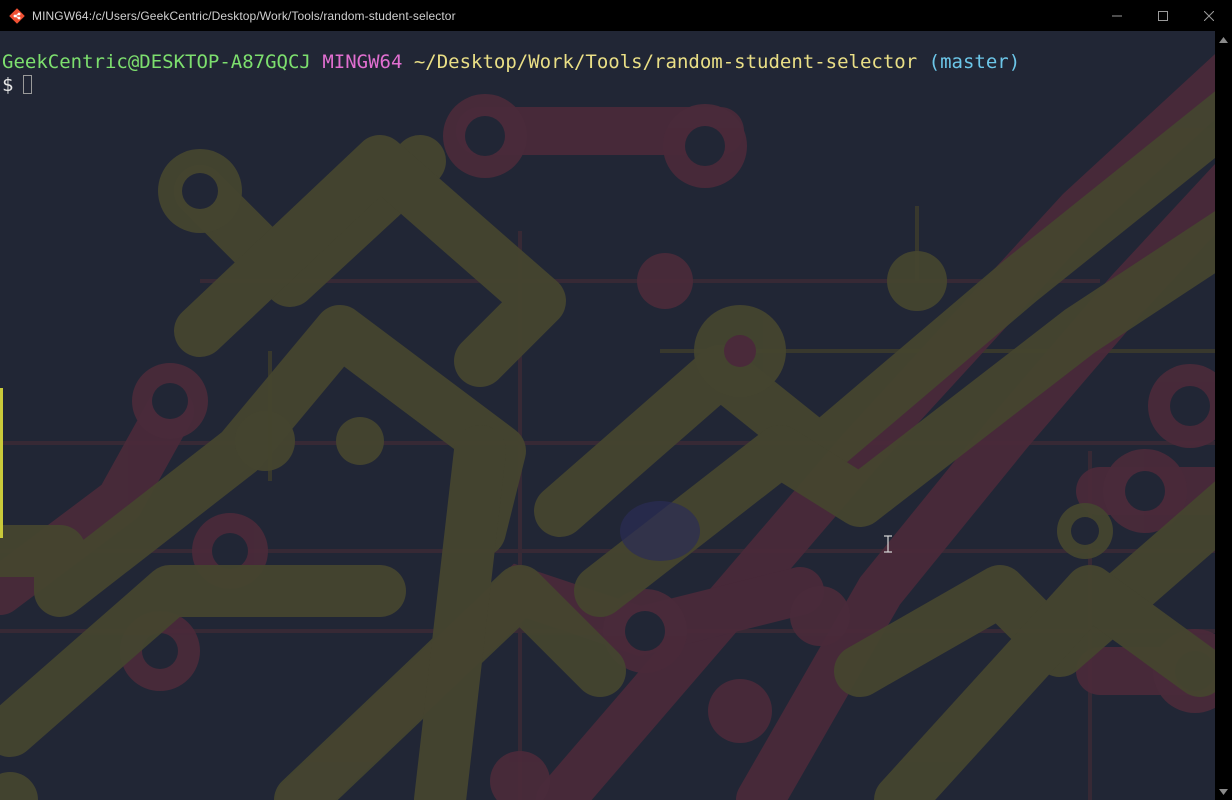  Describe the element at coordinates (28, 84) in the screenshot. I see `text-cursor` at that location.